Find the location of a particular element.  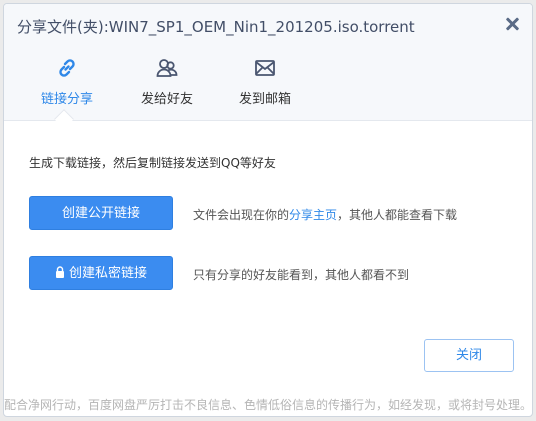

share-homepage-link: 分享主页 is located at coordinates (313, 215).